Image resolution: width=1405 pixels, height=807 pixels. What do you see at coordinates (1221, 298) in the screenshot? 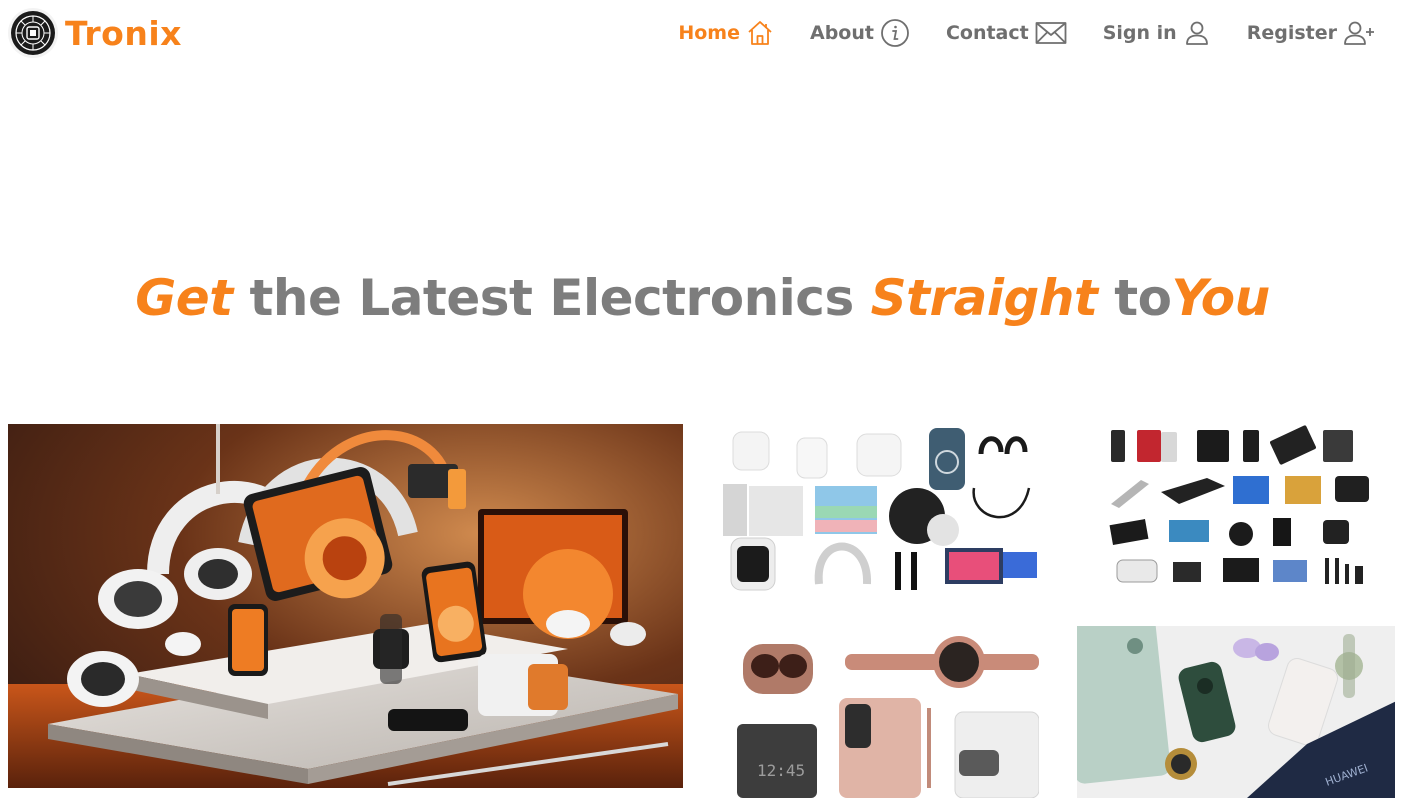
I see `hero-word-you: You` at bounding box center [1221, 298].